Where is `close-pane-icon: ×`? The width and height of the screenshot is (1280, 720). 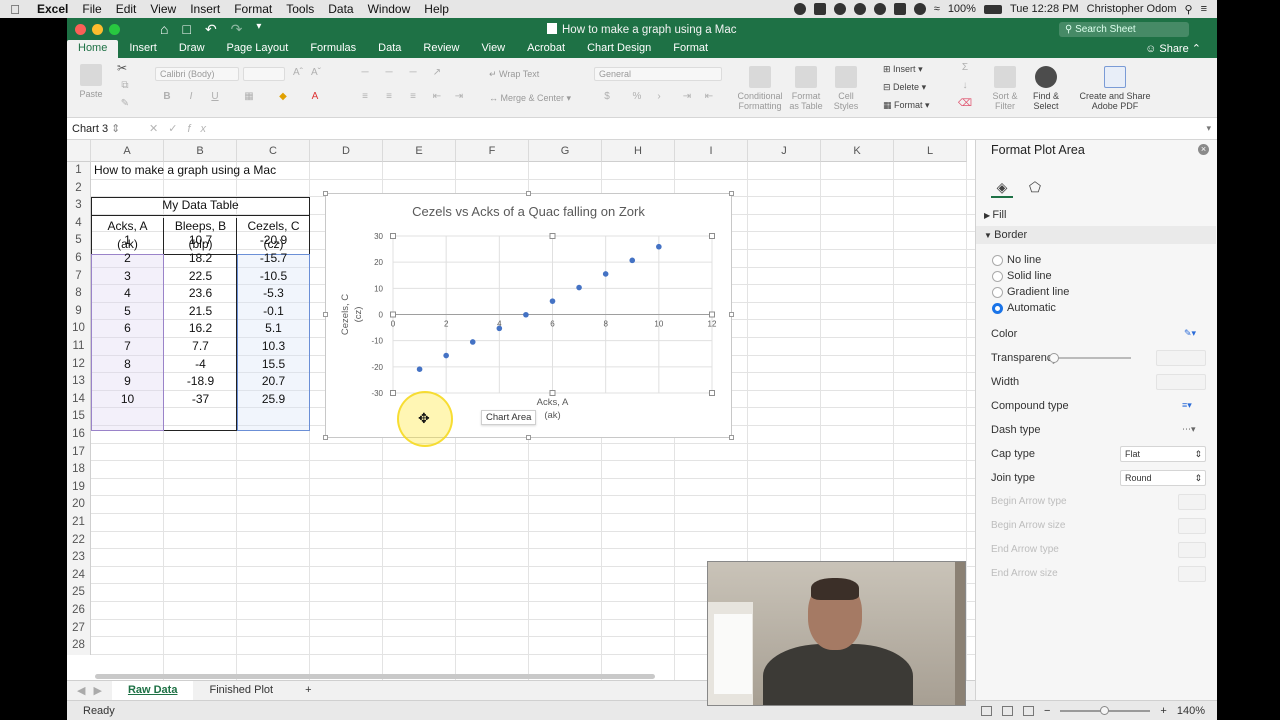
close-pane-icon: × is located at coordinates (1203, 149).